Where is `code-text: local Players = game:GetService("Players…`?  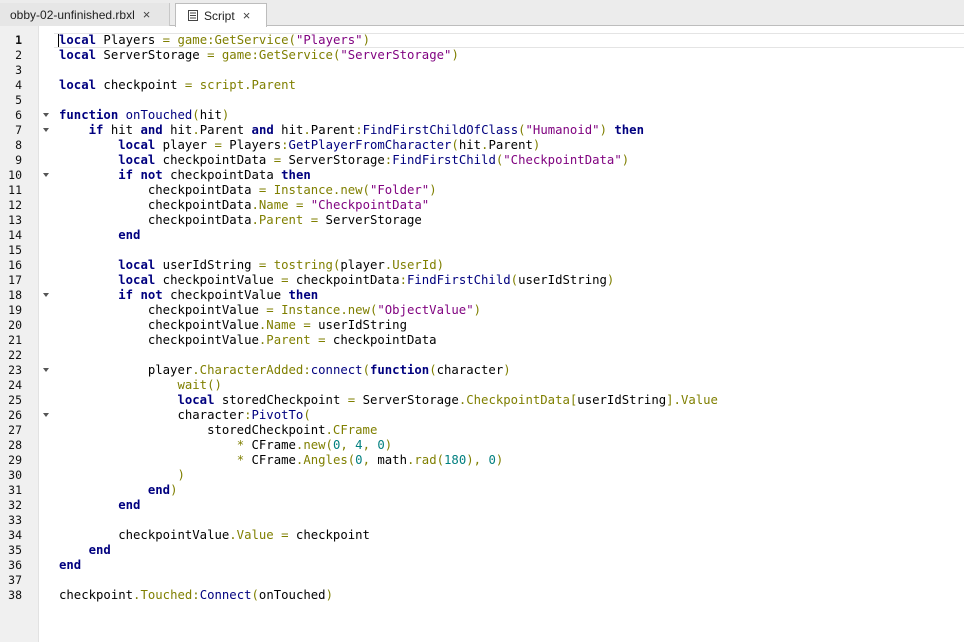
code-text: local Players = game:GetService("Players… is located at coordinates (214, 40).